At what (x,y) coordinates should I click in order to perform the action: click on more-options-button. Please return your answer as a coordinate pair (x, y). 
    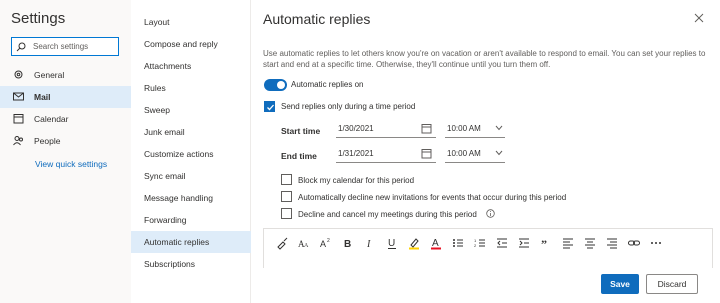
    Looking at the image, I should click on (656, 243).